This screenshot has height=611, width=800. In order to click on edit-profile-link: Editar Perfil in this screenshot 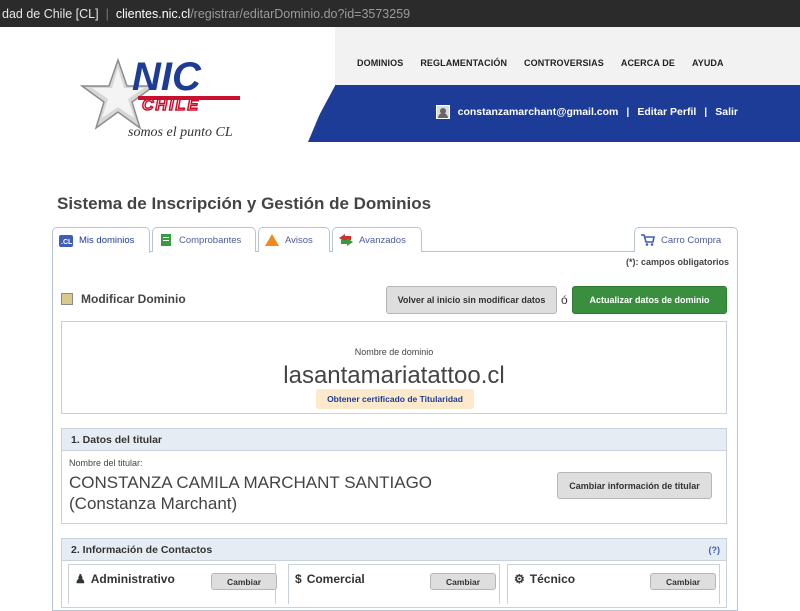, I will do `click(666, 112)`.